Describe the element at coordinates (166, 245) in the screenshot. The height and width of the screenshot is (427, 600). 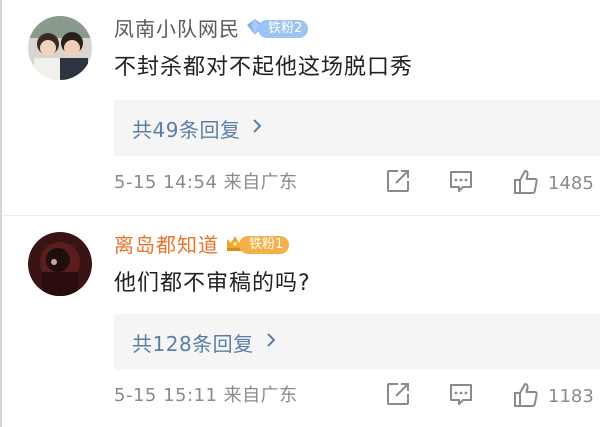
I see `username: 离岛都知道` at that location.